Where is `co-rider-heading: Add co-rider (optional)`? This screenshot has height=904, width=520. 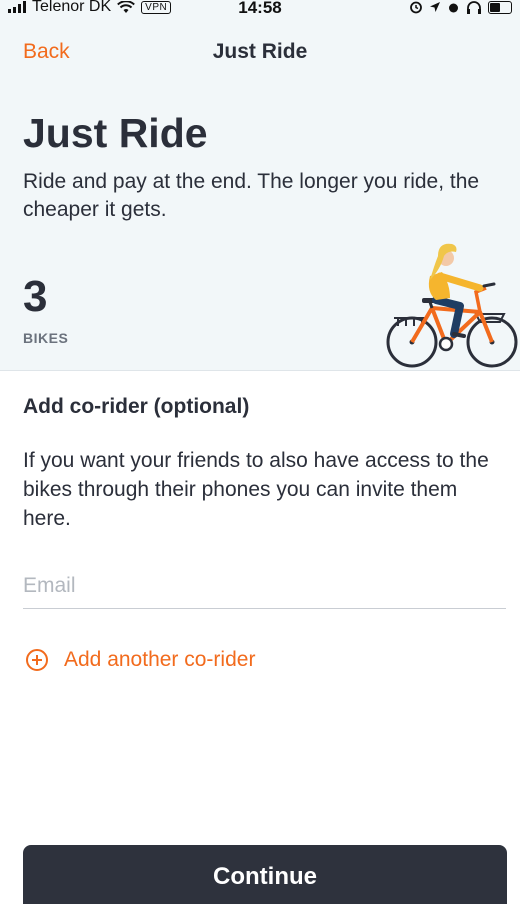 co-rider-heading: Add co-rider (optional) is located at coordinates (136, 406).